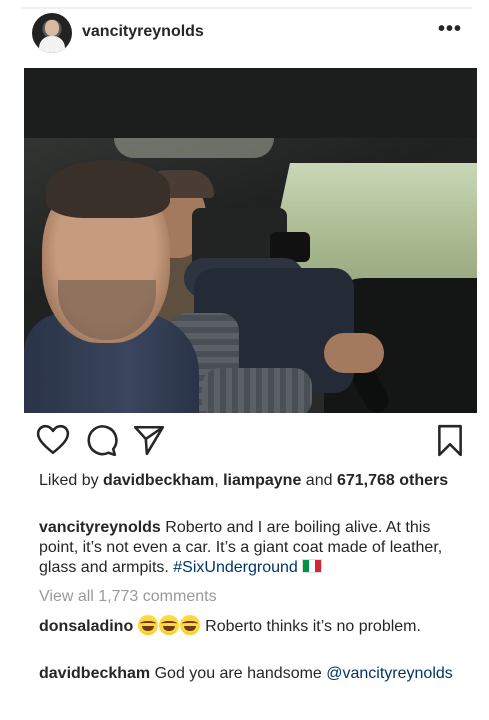  What do you see at coordinates (249, 35) in the screenshot?
I see `post-header: vancityreynolds •••` at bounding box center [249, 35].